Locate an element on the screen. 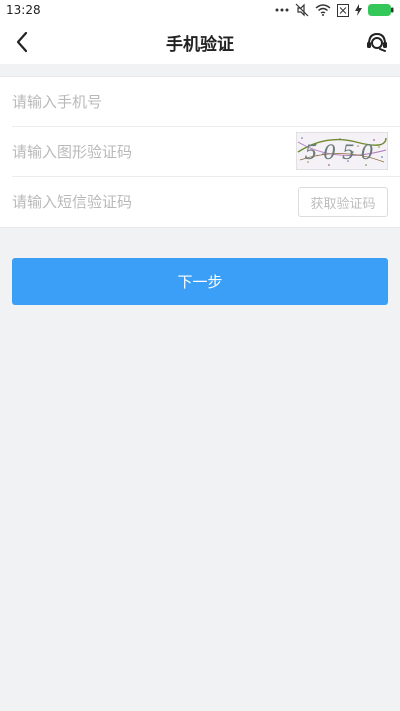  chevron-left-icon is located at coordinates (23, 42).